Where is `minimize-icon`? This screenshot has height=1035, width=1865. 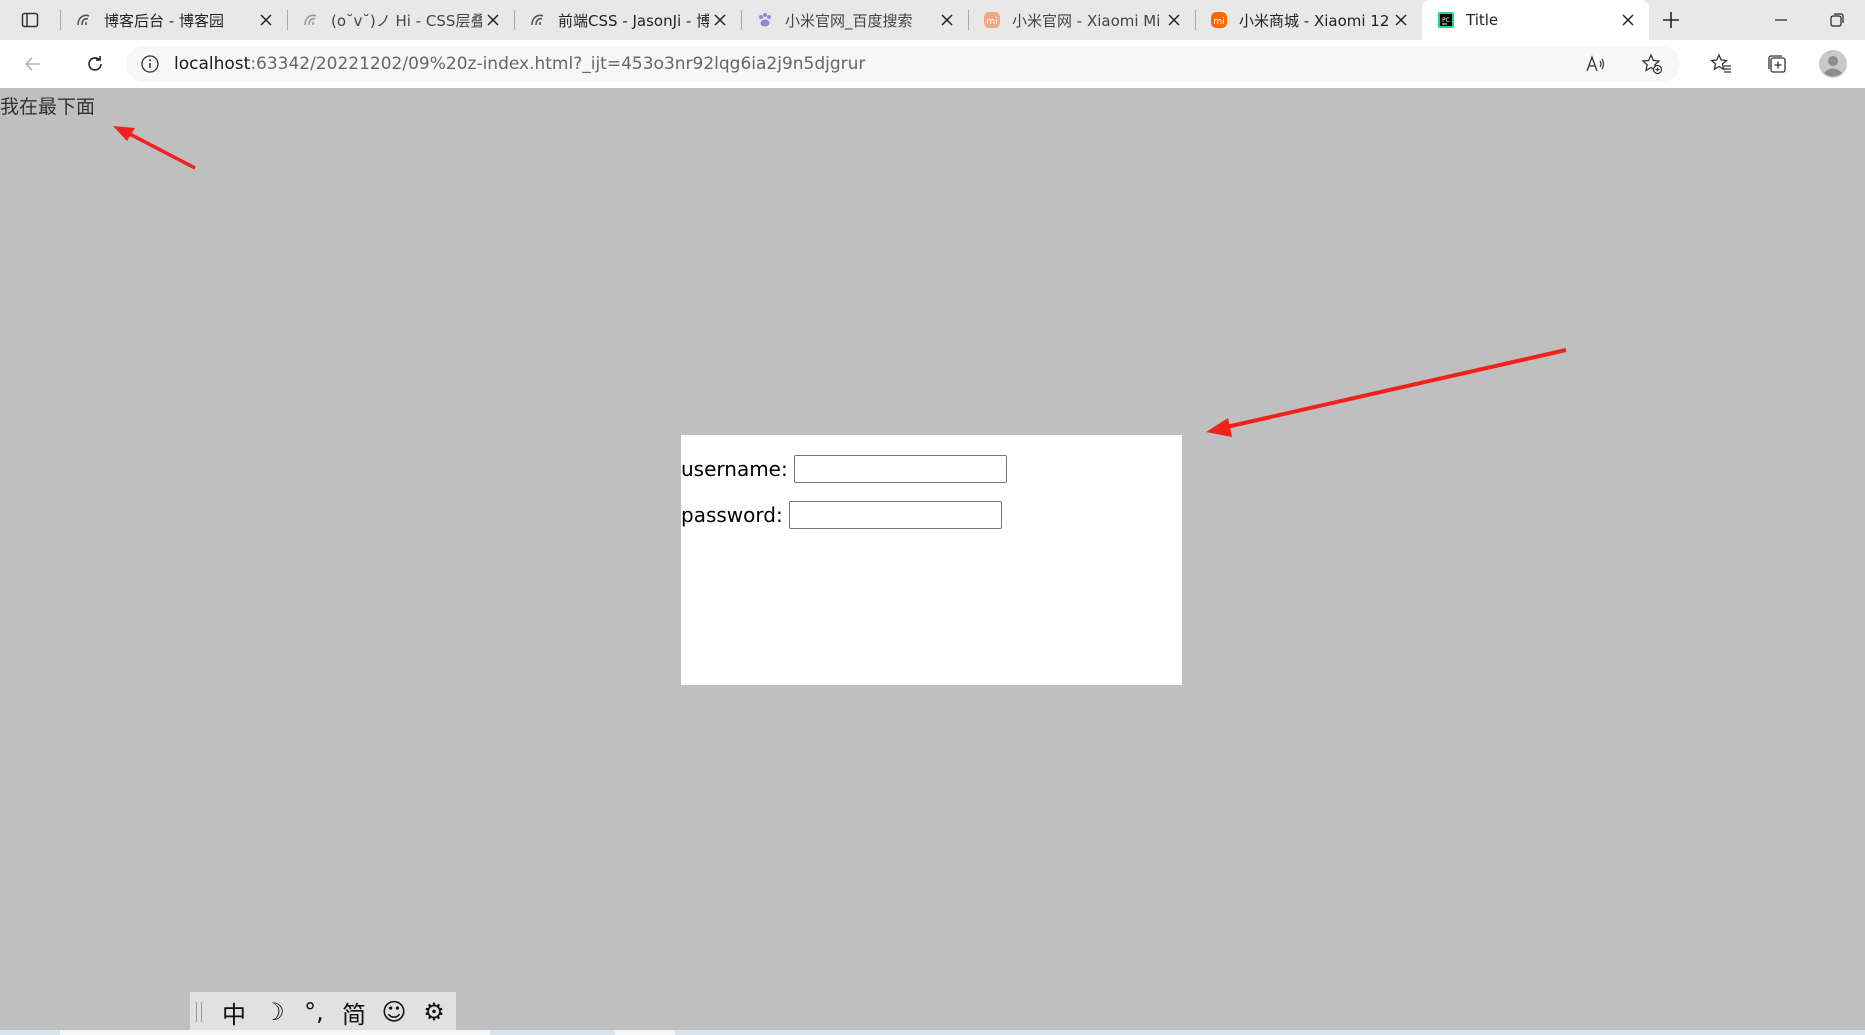
minimize-icon is located at coordinates (1781, 20).